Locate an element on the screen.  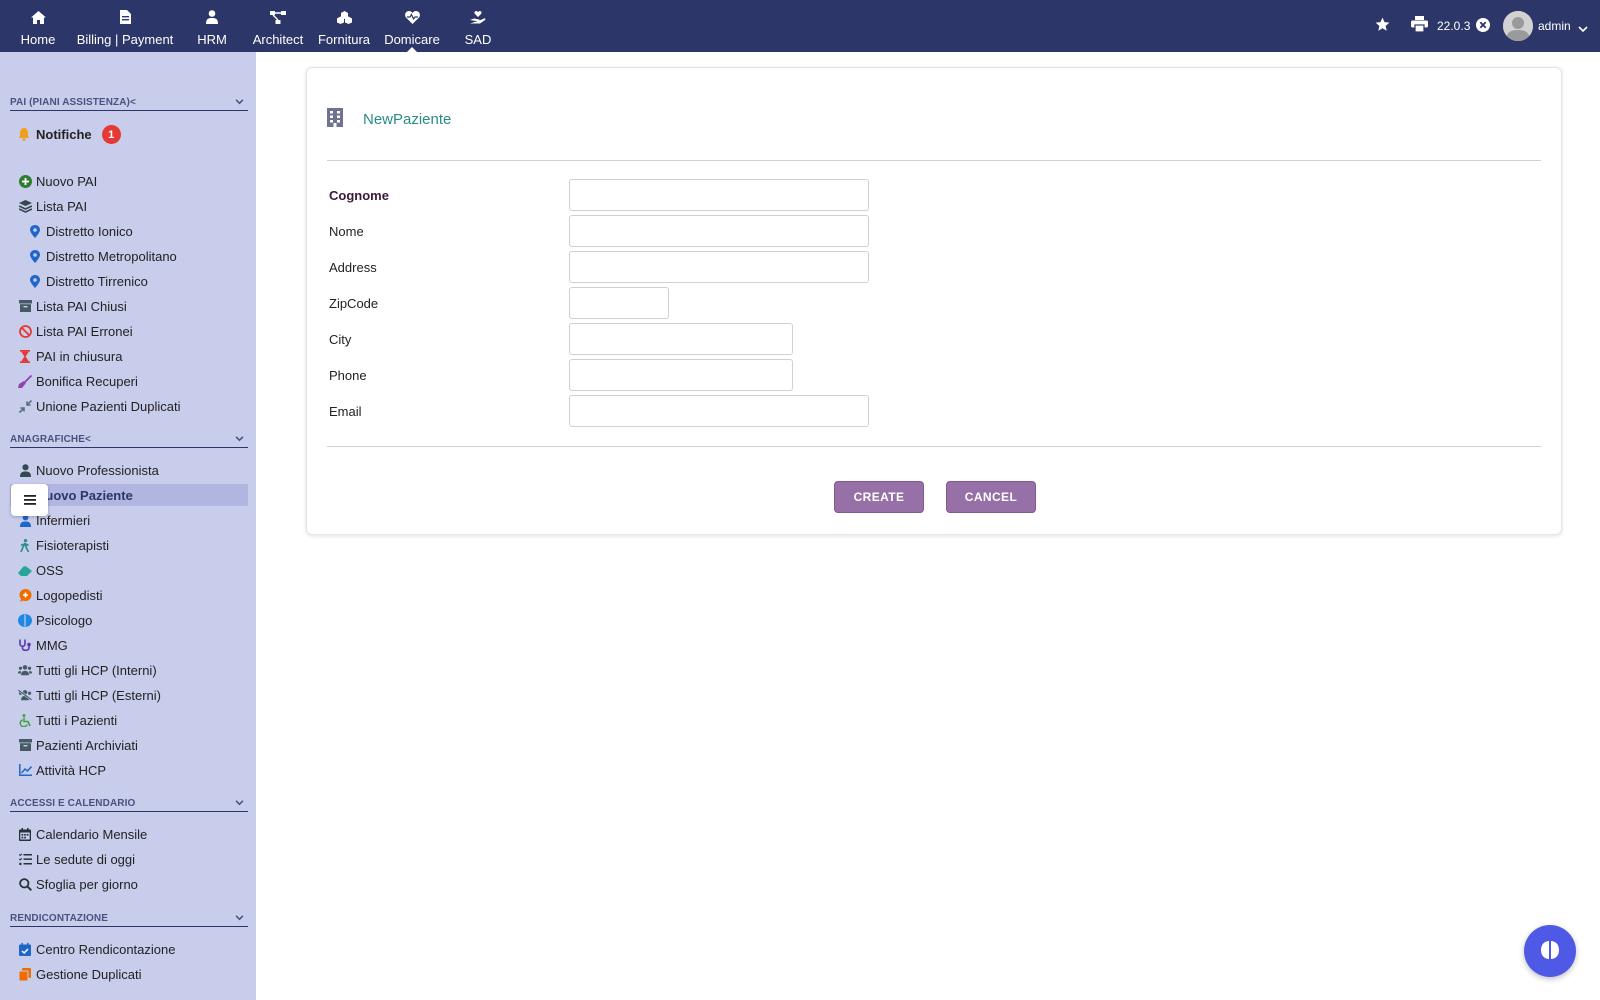
sidebar-item-mmg: MMG is located at coordinates (133, 645).